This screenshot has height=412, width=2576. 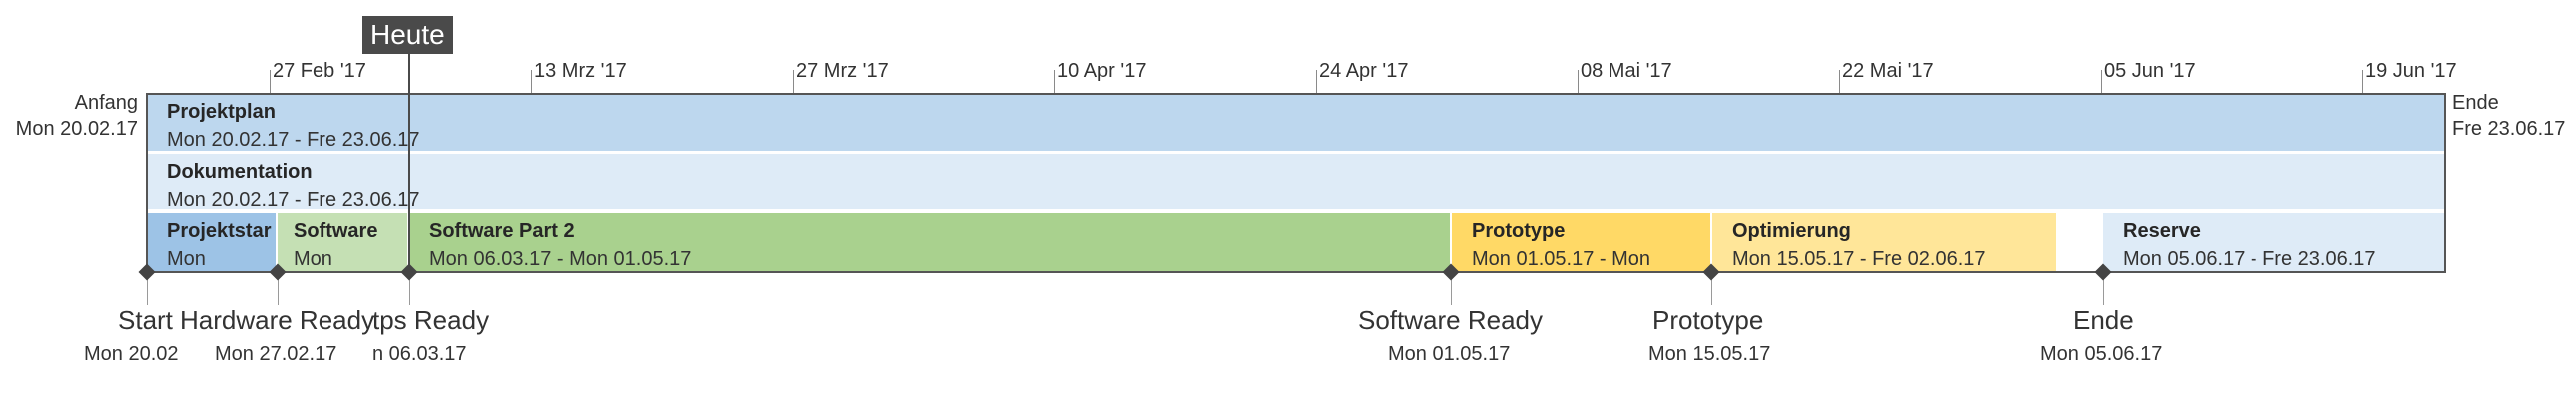 I want to click on task-title: Software, so click(x=336, y=231).